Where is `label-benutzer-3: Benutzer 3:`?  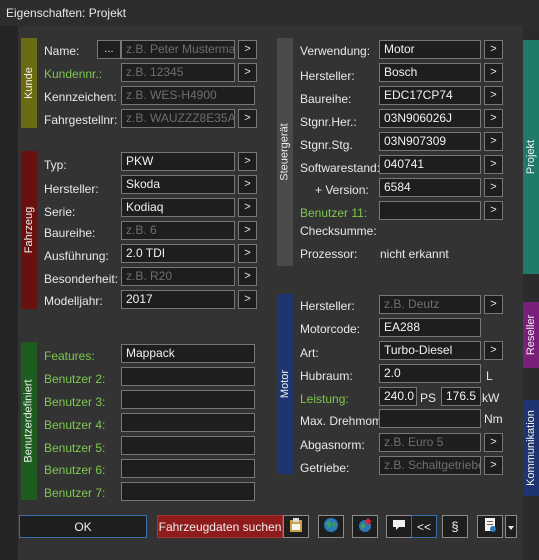
label-benutzer-3: Benutzer 3: is located at coordinates (75, 402).